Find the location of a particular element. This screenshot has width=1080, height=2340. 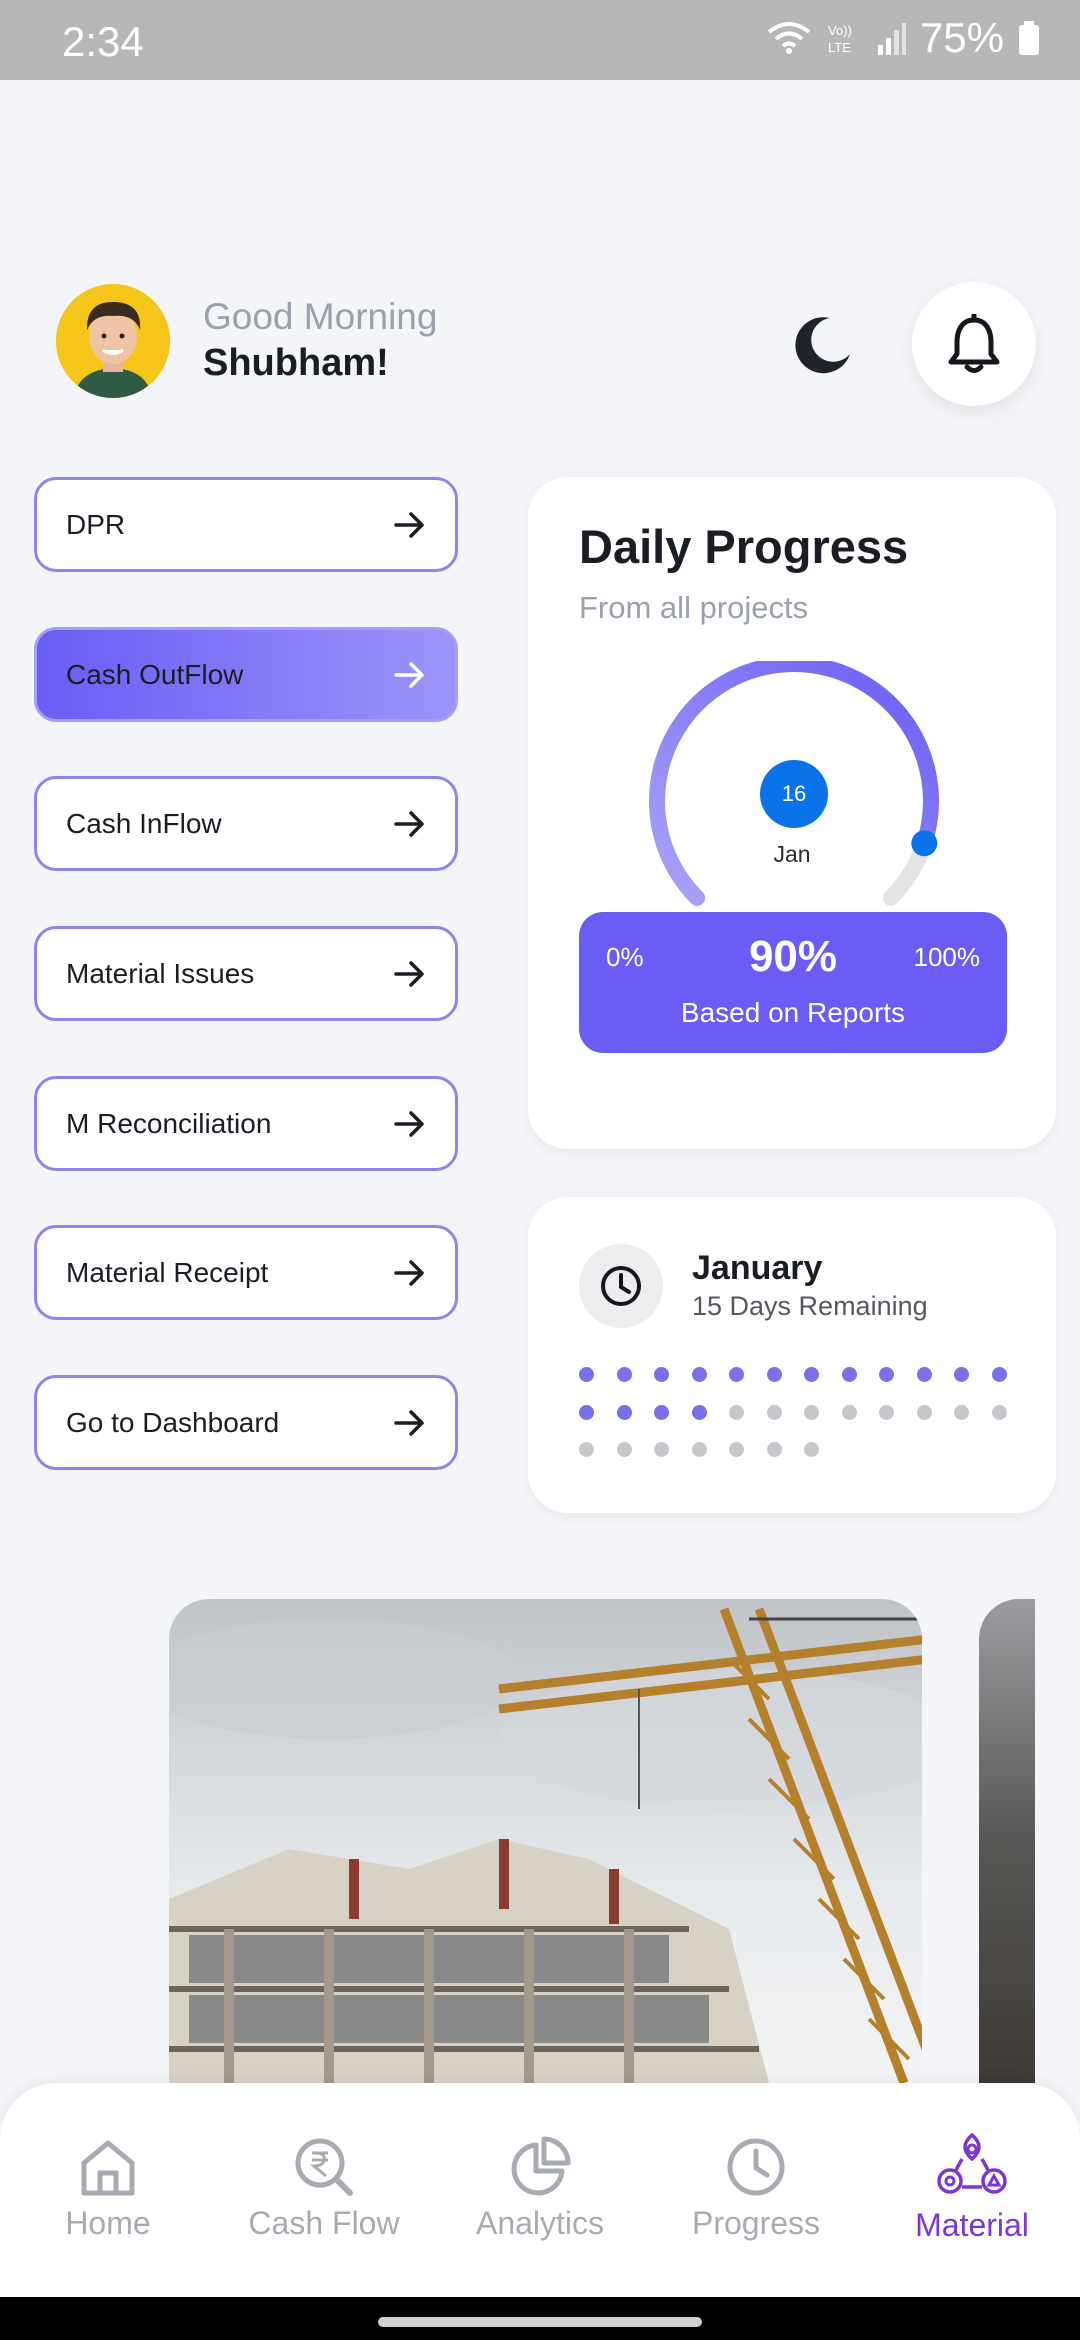

nav-cash-flow-label: Cash Flow is located at coordinates (324, 2223).